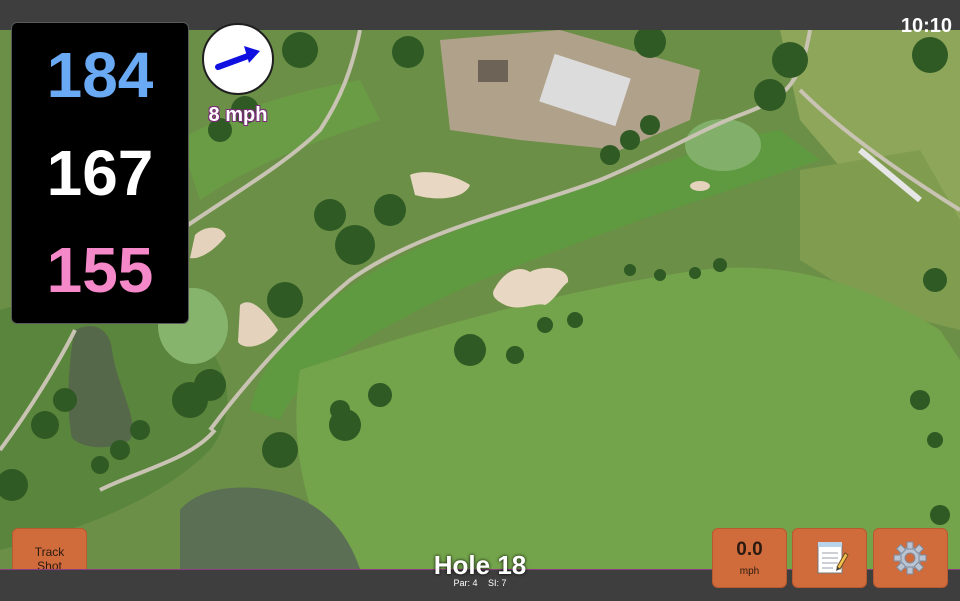 The width and height of the screenshot is (960, 601). Describe the element at coordinates (749, 571) in the screenshot. I see `speed-unit: mph` at that location.